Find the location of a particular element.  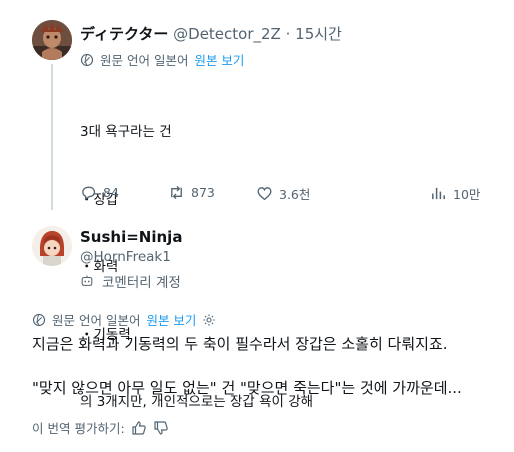

thread-line is located at coordinates (52, 137).